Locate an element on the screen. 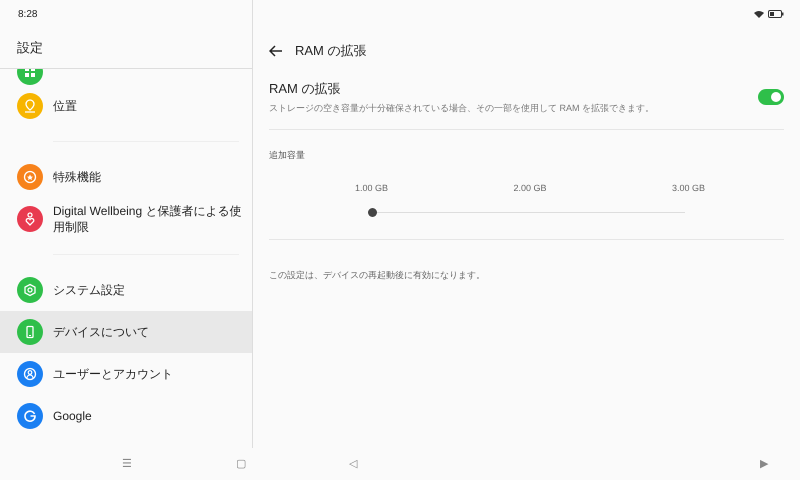  item-label: Google is located at coordinates (72, 416).